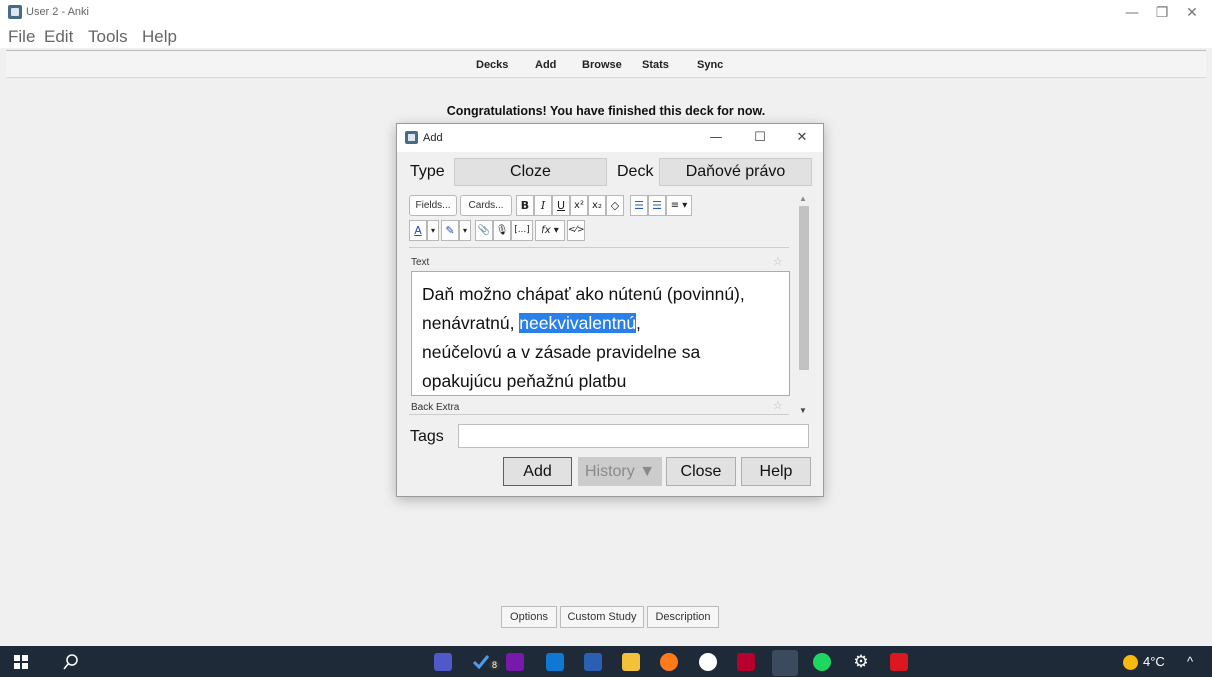 The image size is (1212, 677). Describe the element at coordinates (492, 65) in the screenshot. I see `toolbar-decks: Decks` at that location.